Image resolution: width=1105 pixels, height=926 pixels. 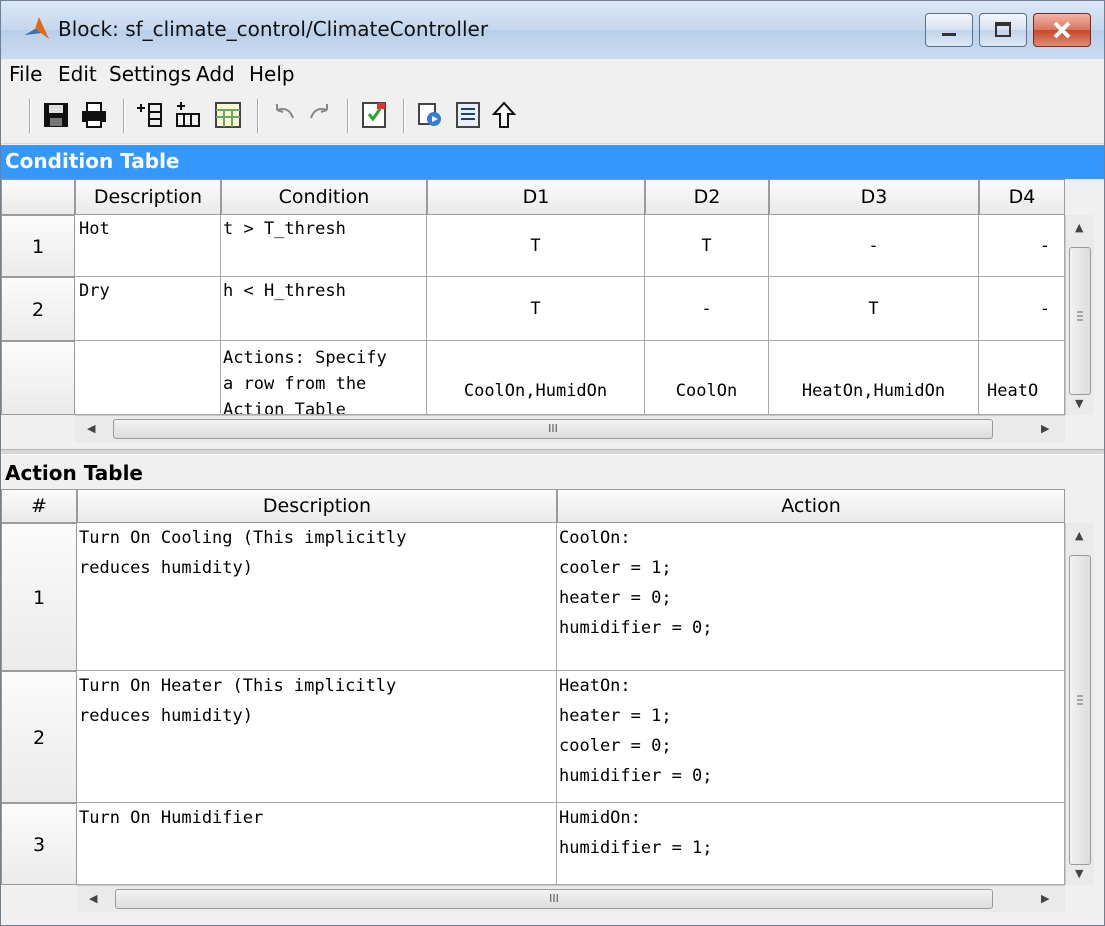 I want to click on save-icon, so click(x=56, y=115).